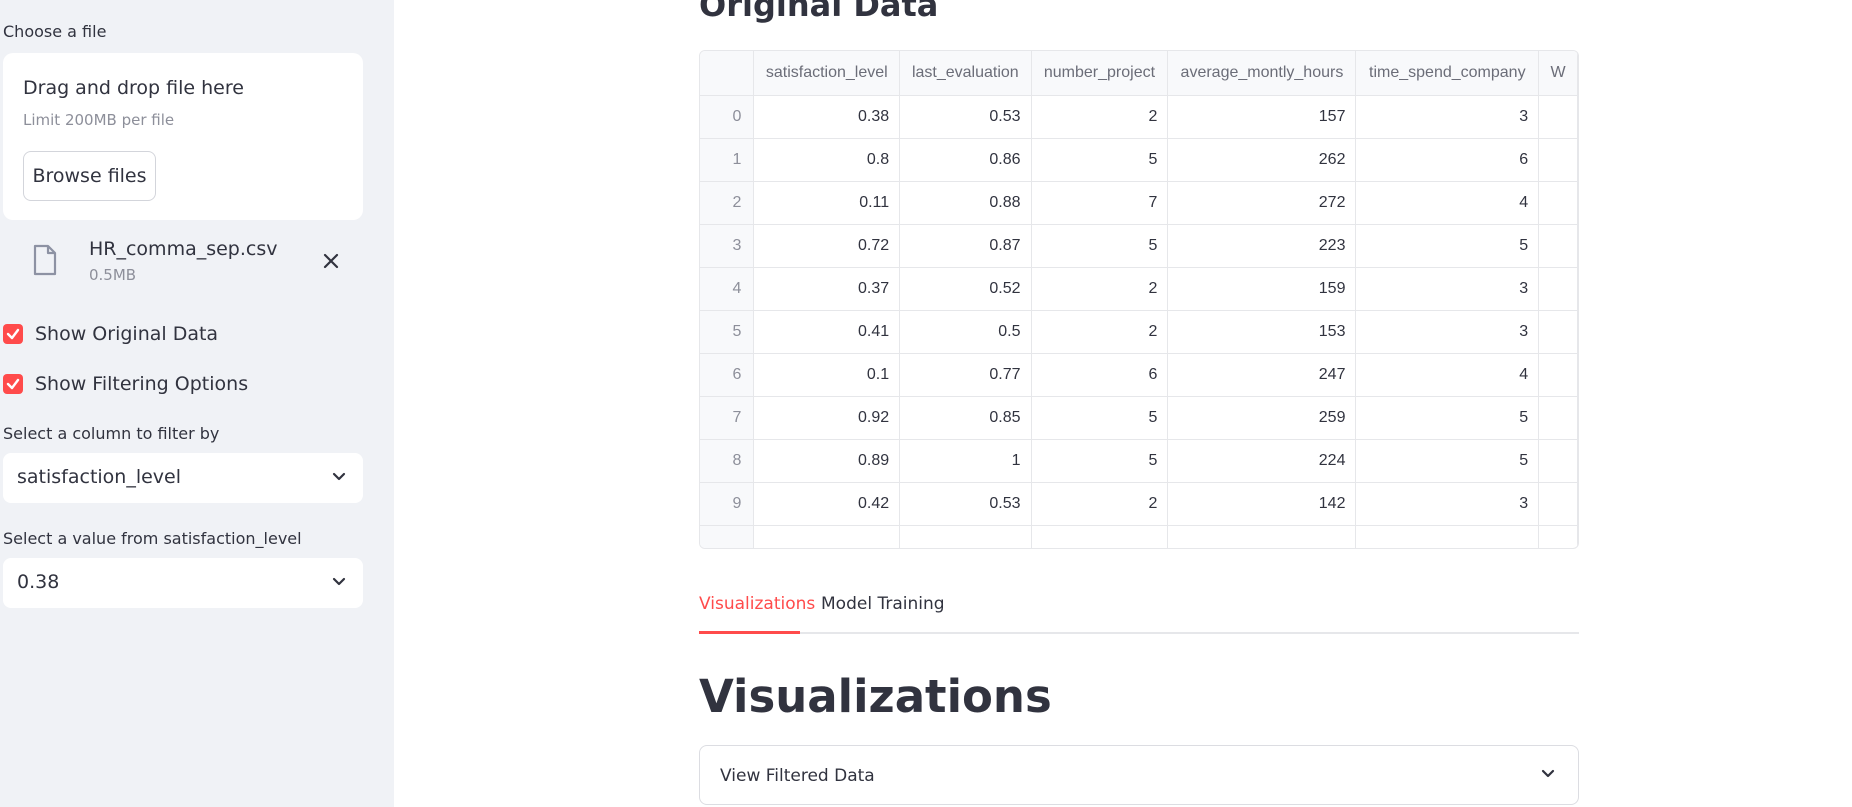 The image size is (1852, 807). I want to click on table-cell: 0.77, so click(965, 375).